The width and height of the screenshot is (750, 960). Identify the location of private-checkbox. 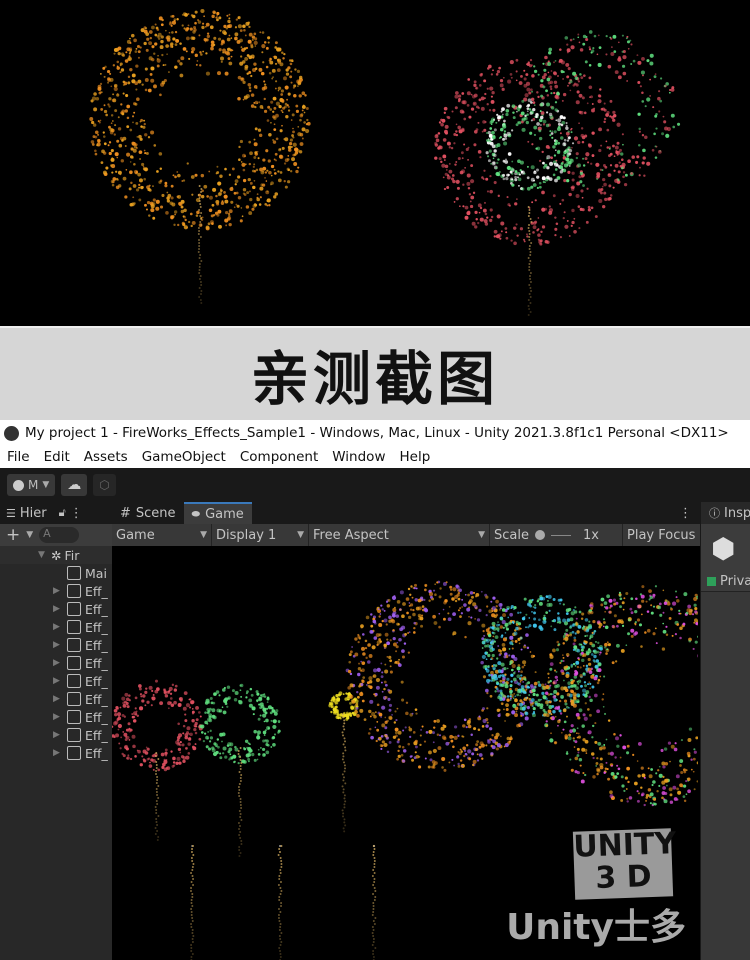
(711, 581).